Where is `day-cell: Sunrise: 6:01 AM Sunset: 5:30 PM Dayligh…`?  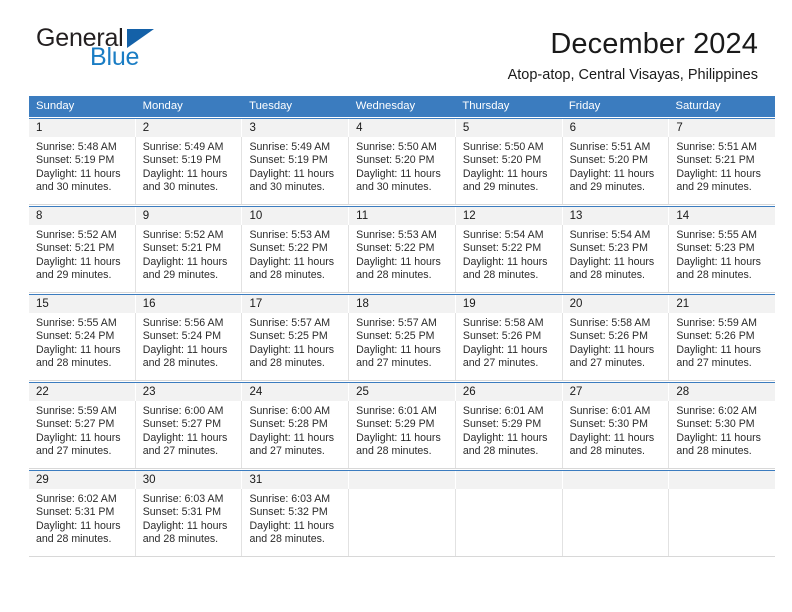
day-cell: Sunrise: 6:01 AM Sunset: 5:30 PM Dayligh… is located at coordinates (616, 434).